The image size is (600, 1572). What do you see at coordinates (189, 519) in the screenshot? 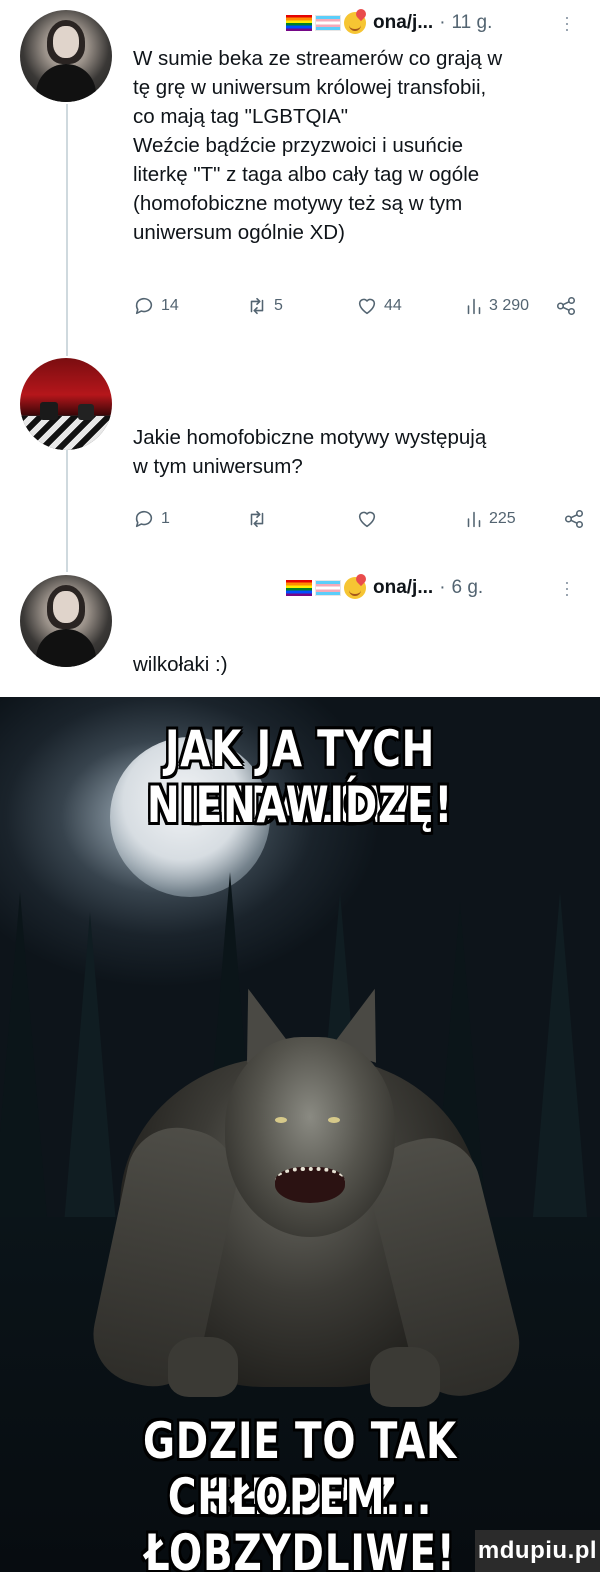
I see `reply-button: 1` at bounding box center [189, 519].